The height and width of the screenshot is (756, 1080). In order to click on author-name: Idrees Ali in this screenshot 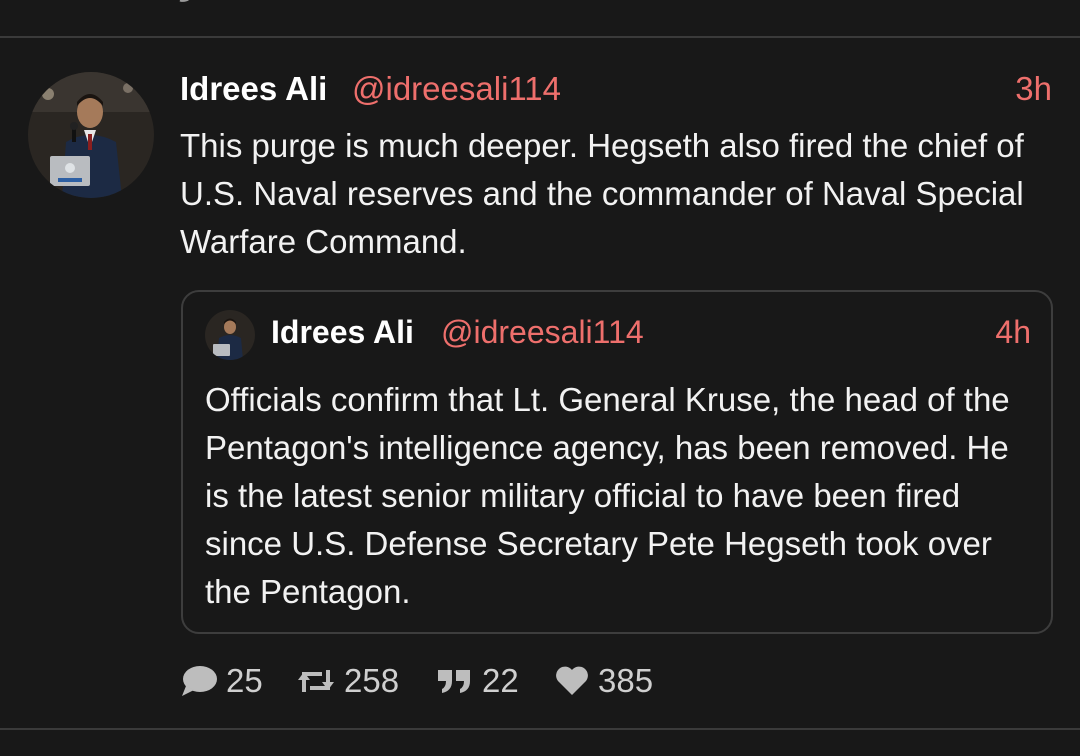, I will do `click(253, 89)`.